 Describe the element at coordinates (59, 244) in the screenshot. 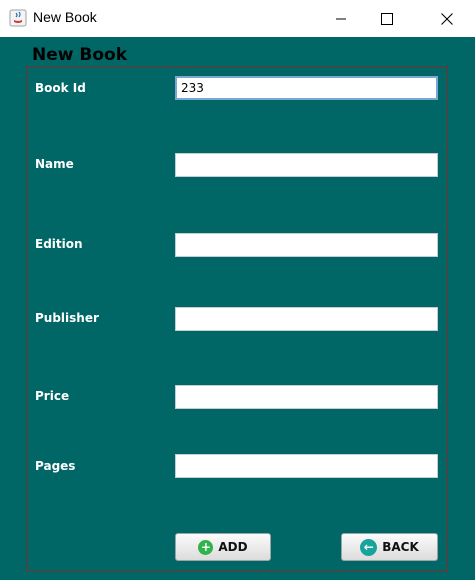

I see `edition-label: Edition` at that location.